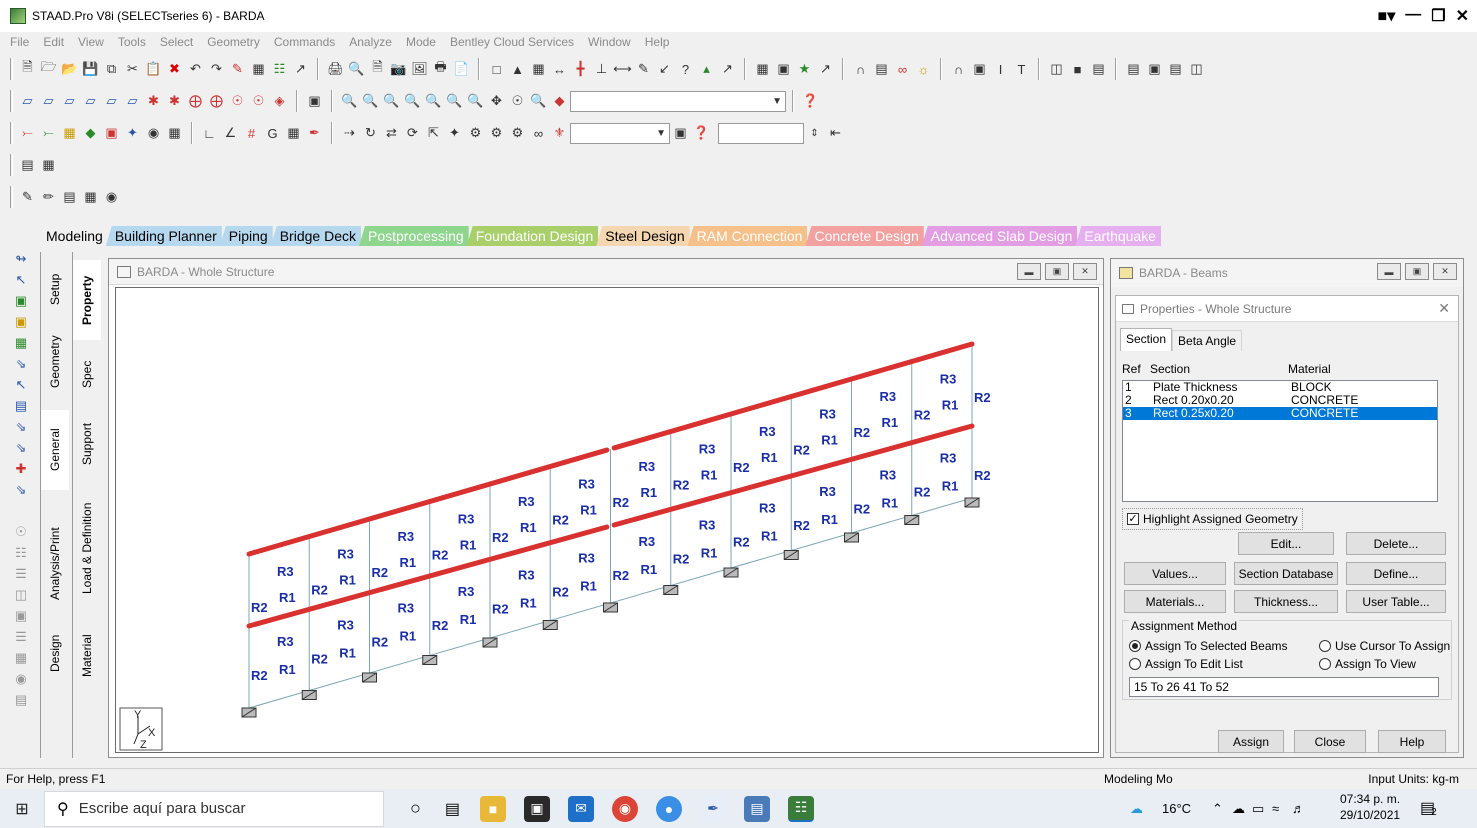 The image size is (1477, 828). I want to click on cortana-icon: ○, so click(415, 808).